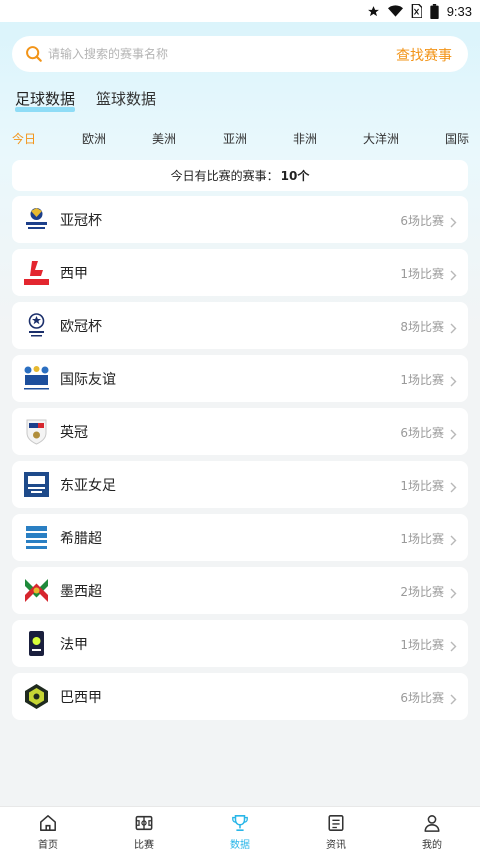 This screenshot has width=480, height=853. I want to click on star-icon, so click(373, 11).